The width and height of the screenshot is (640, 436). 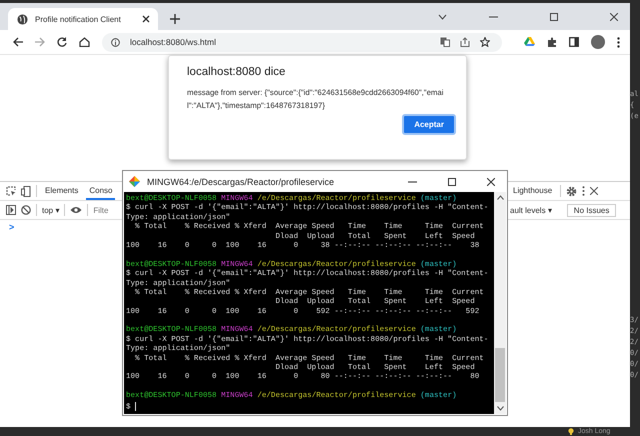 What do you see at coordinates (500, 375) in the screenshot?
I see `scrollbar-thumb` at bounding box center [500, 375].